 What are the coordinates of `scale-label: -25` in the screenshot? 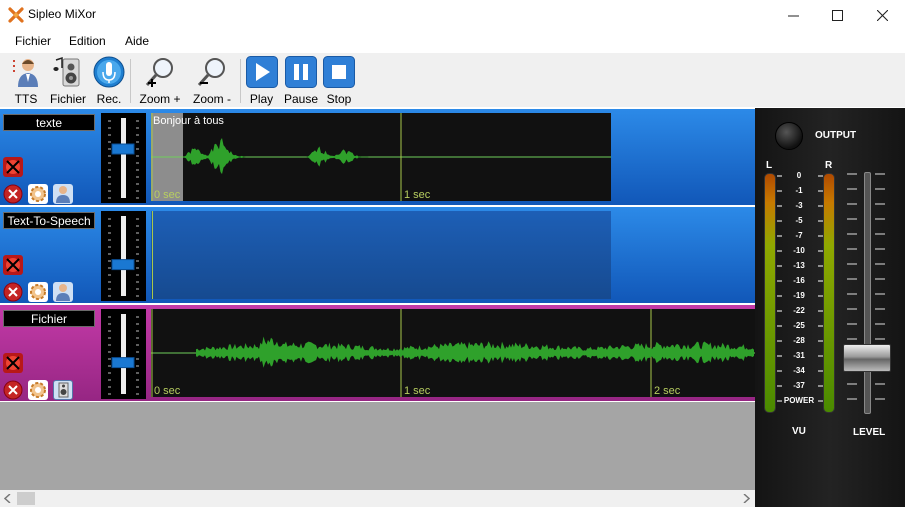 It's located at (799, 325).